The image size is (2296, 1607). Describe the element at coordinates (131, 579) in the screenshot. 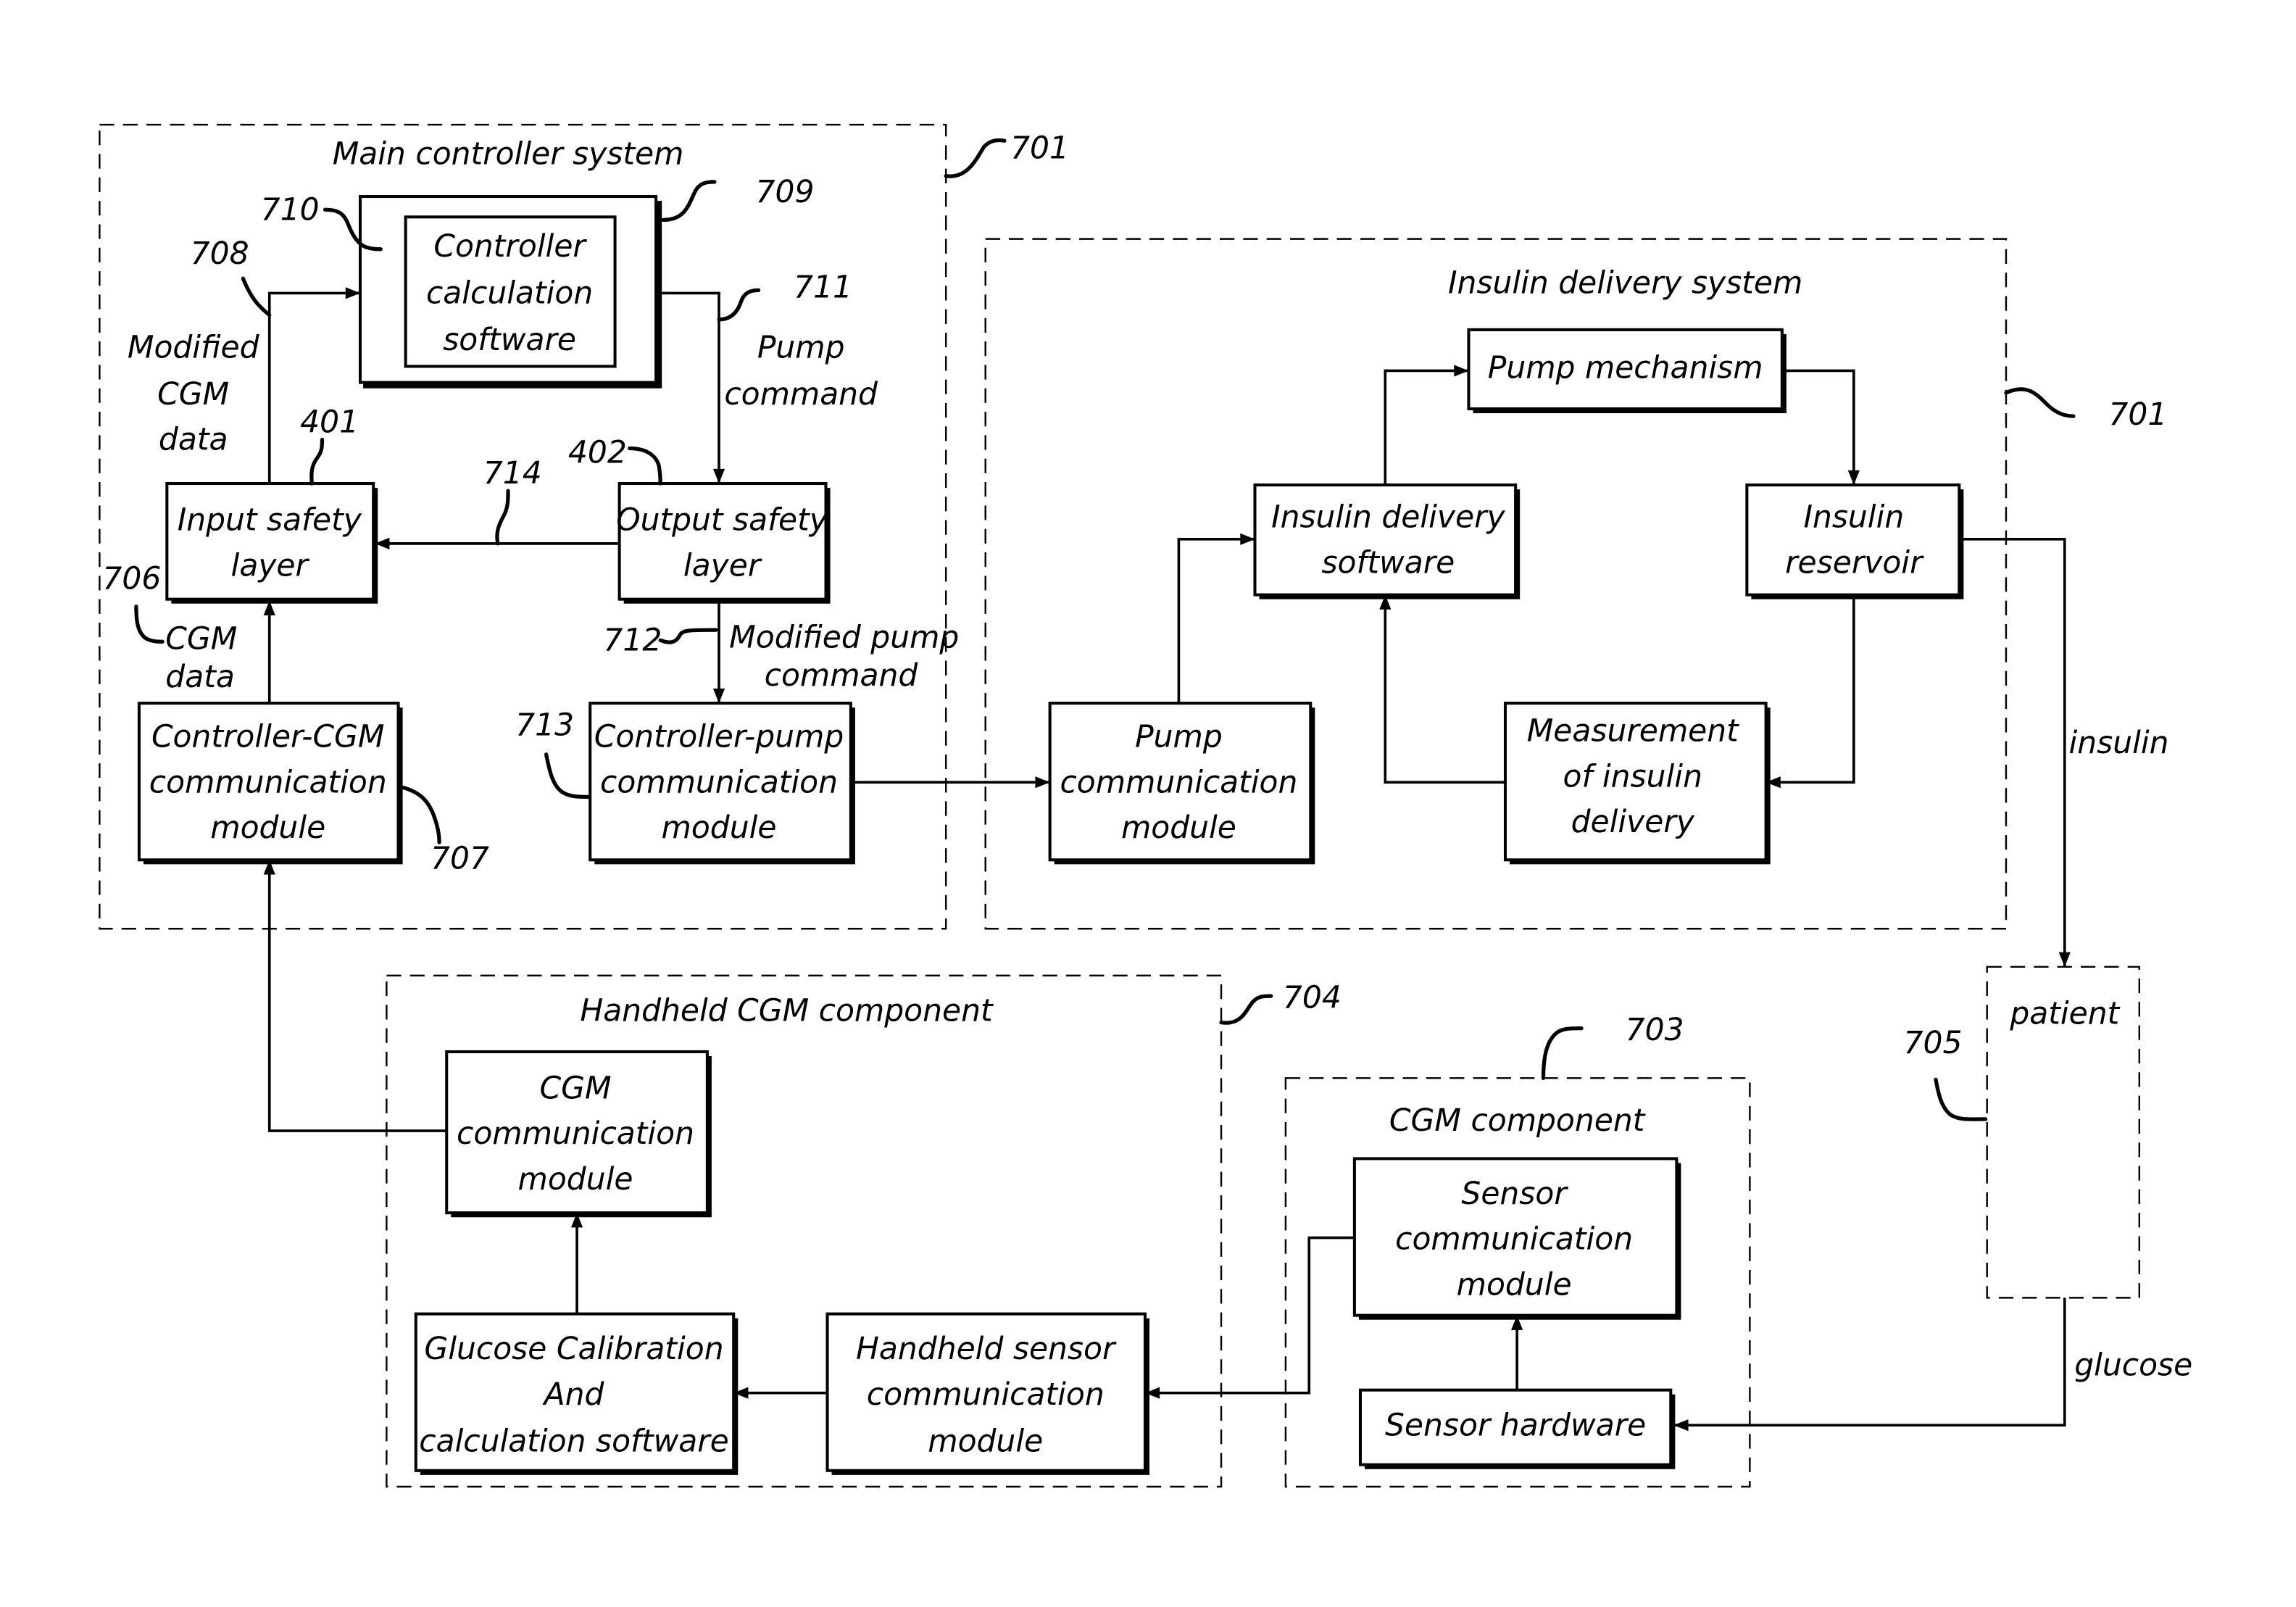

I see `ref-706: 706` at that location.